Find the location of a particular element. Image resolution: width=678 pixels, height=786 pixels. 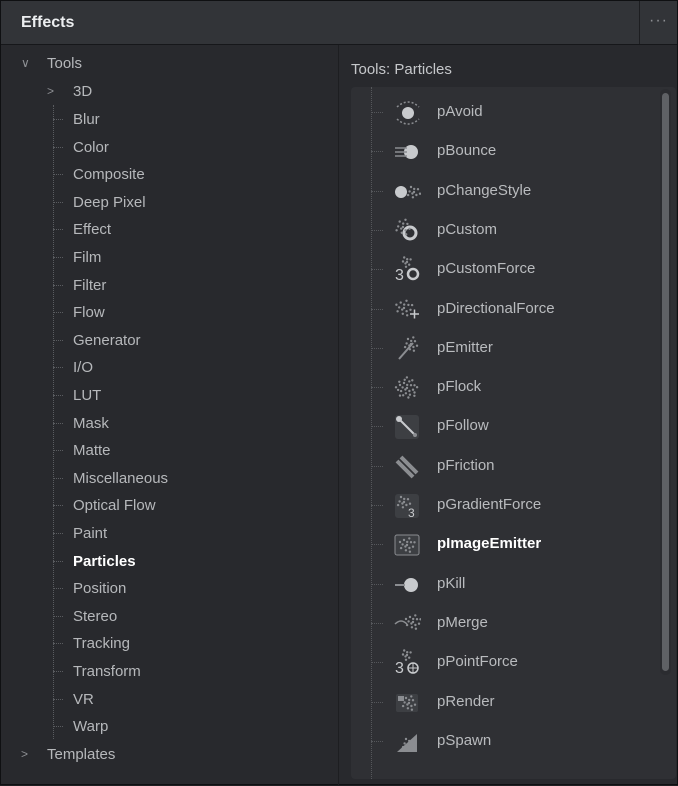

tree-item-warp: Warp is located at coordinates (90, 726).